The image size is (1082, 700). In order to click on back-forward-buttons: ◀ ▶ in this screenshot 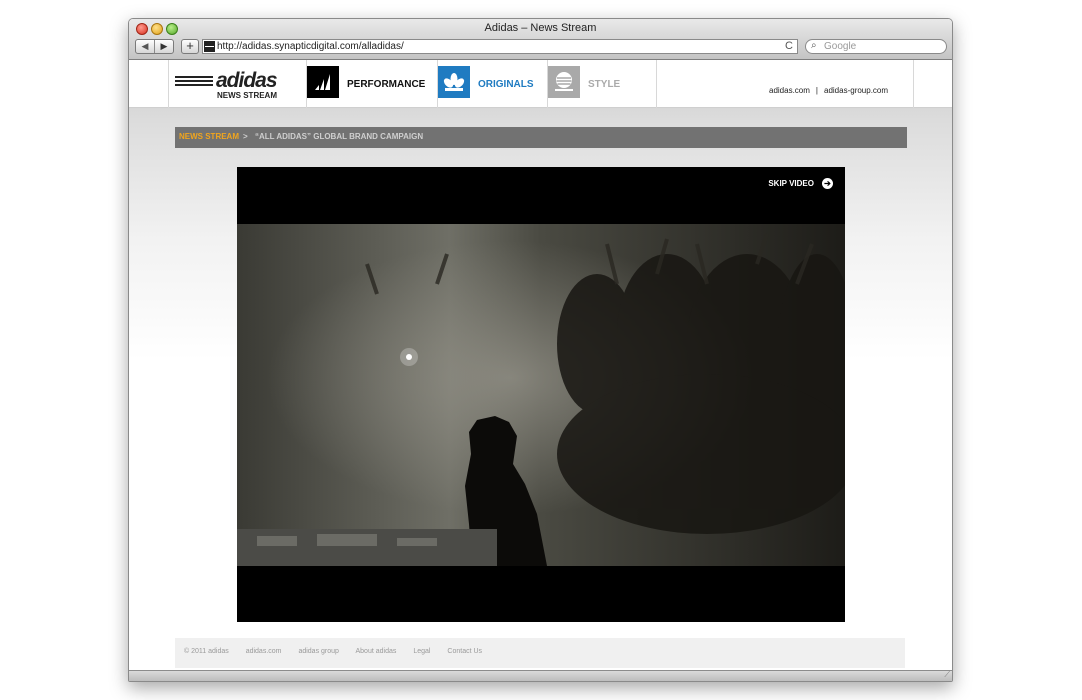, I will do `click(154, 46)`.